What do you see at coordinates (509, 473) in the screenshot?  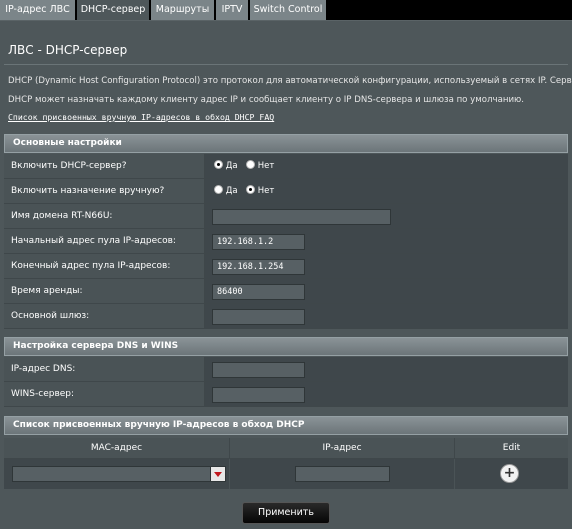 I see `add-entry-plus-icon: +` at bounding box center [509, 473].